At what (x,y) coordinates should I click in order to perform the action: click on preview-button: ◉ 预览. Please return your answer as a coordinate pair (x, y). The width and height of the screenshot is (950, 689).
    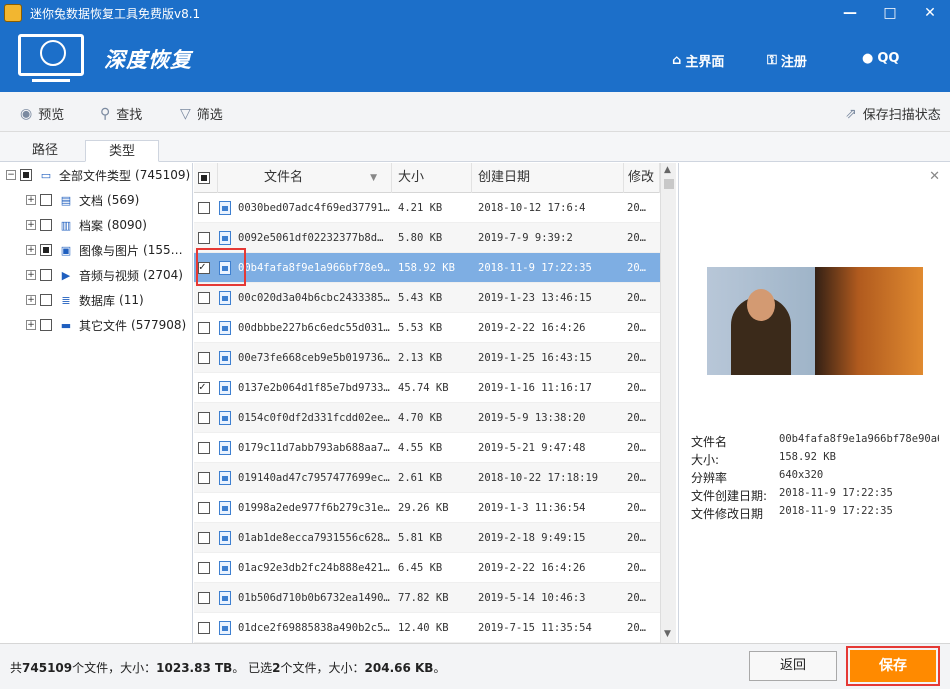
    Looking at the image, I should click on (42, 114).